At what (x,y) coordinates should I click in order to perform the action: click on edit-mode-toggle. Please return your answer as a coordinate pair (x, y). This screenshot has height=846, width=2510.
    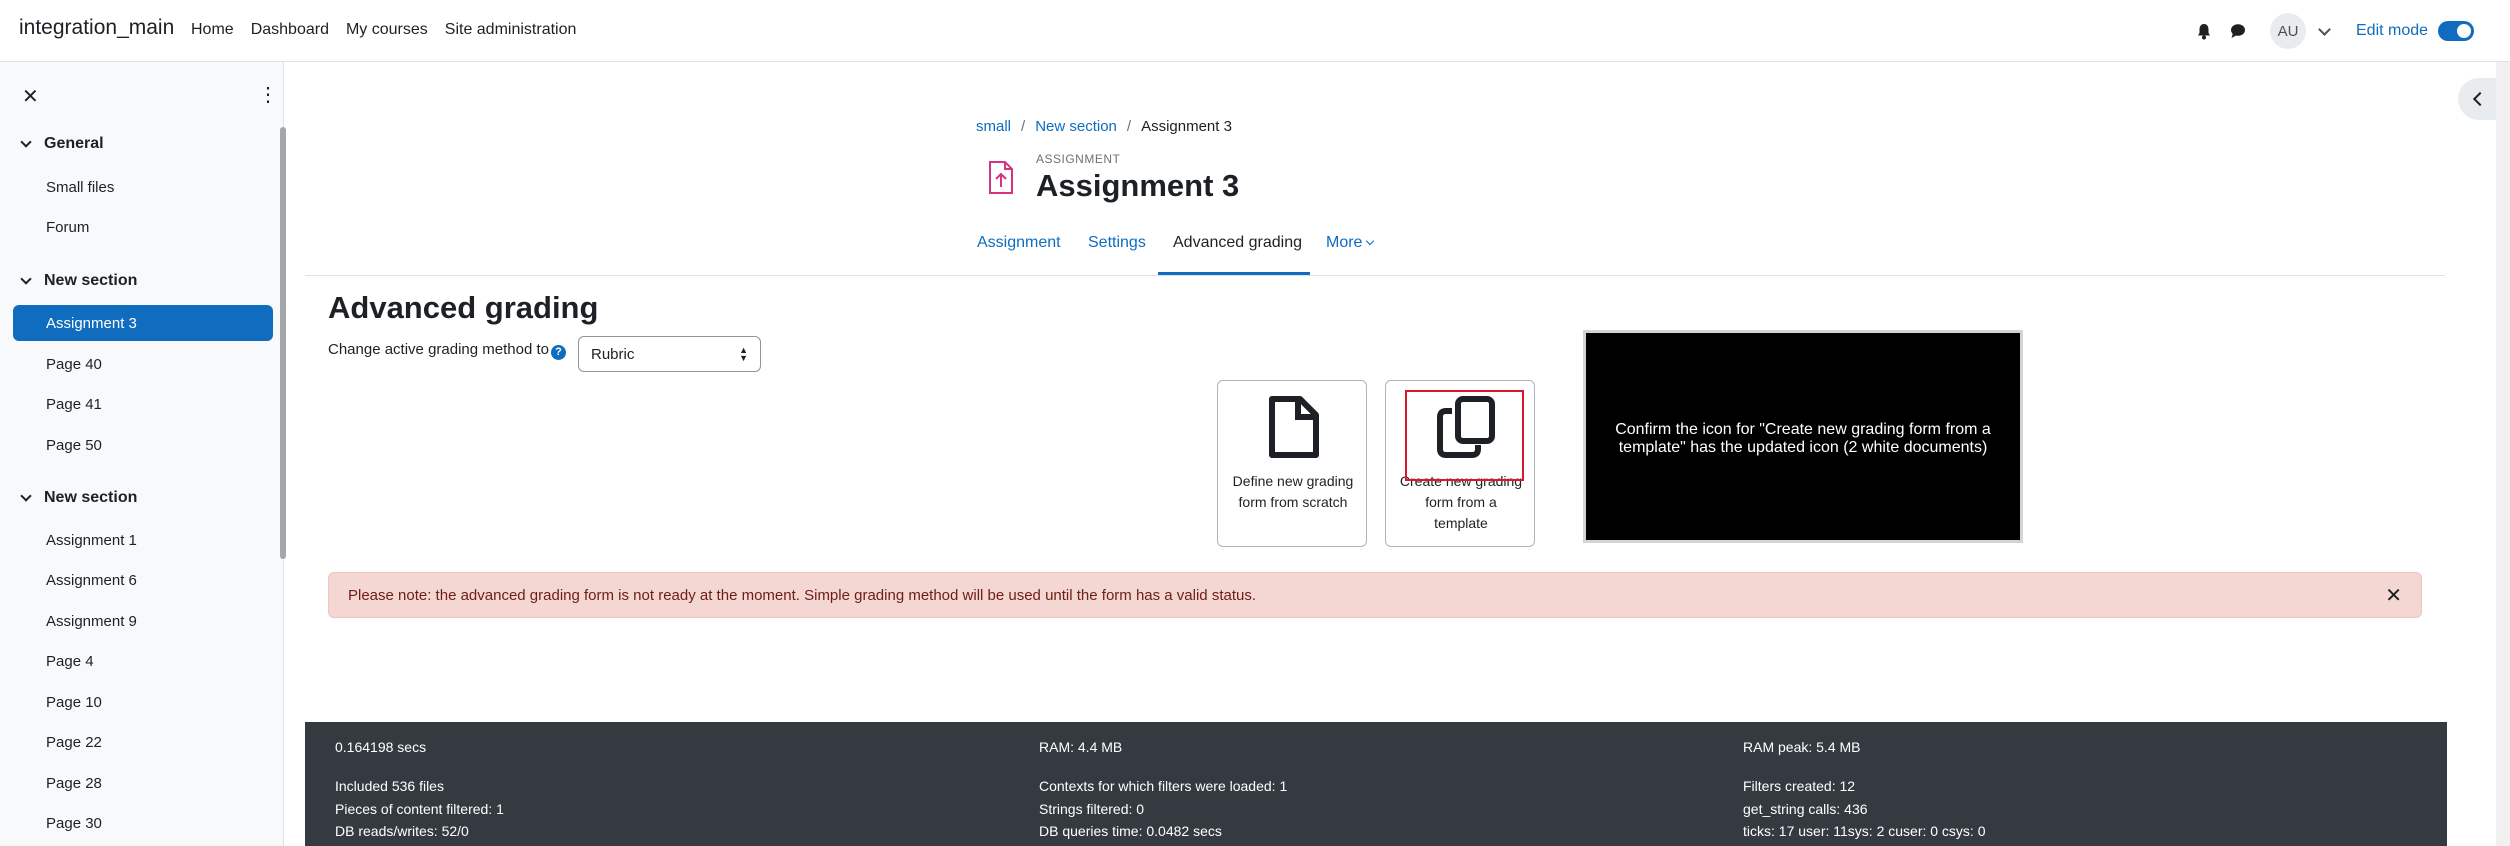
    Looking at the image, I should click on (2456, 31).